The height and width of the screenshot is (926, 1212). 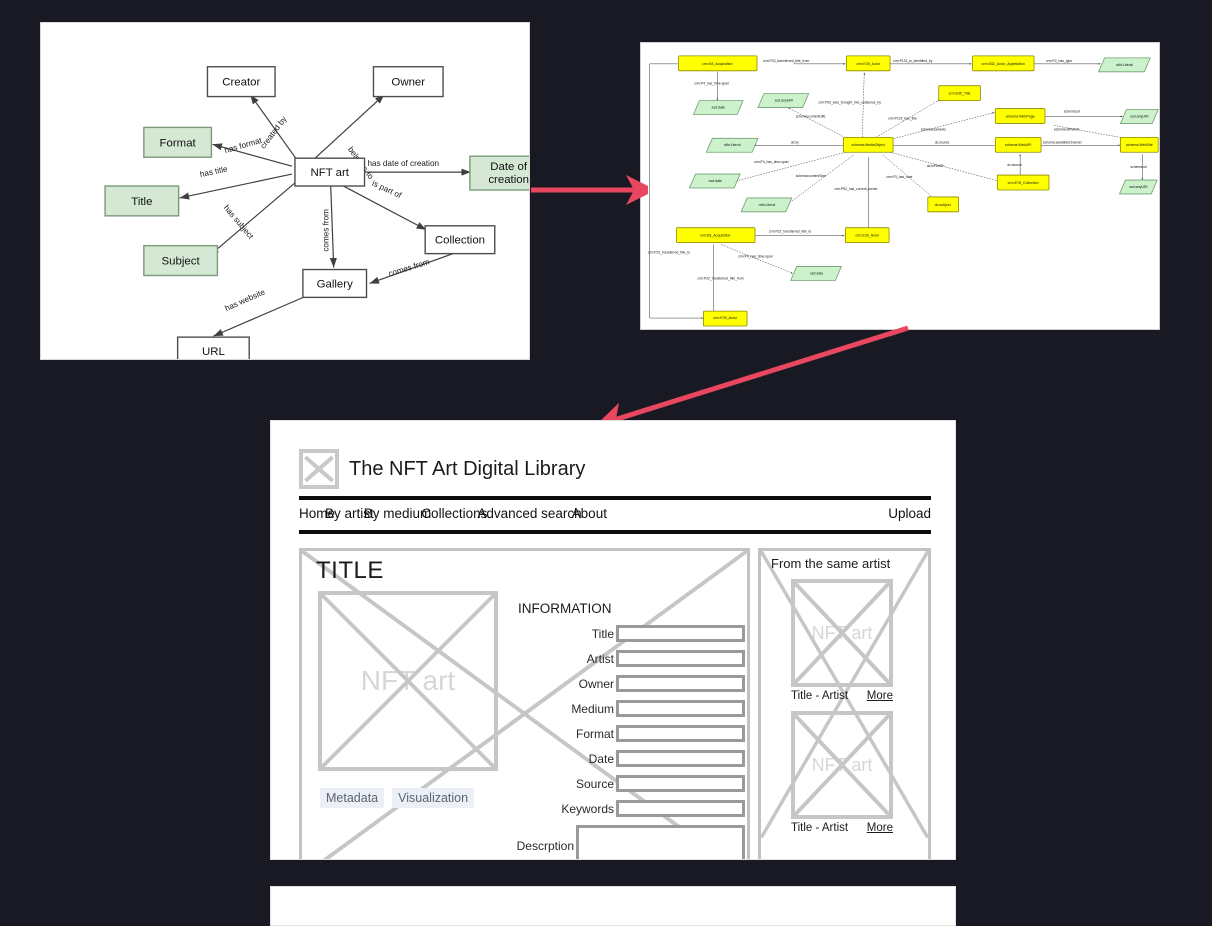 I want to click on svg-text:crm:P92_was_brought_into_exist: crm:P92_was_brought_into_existence_by, so click(x=850, y=103).